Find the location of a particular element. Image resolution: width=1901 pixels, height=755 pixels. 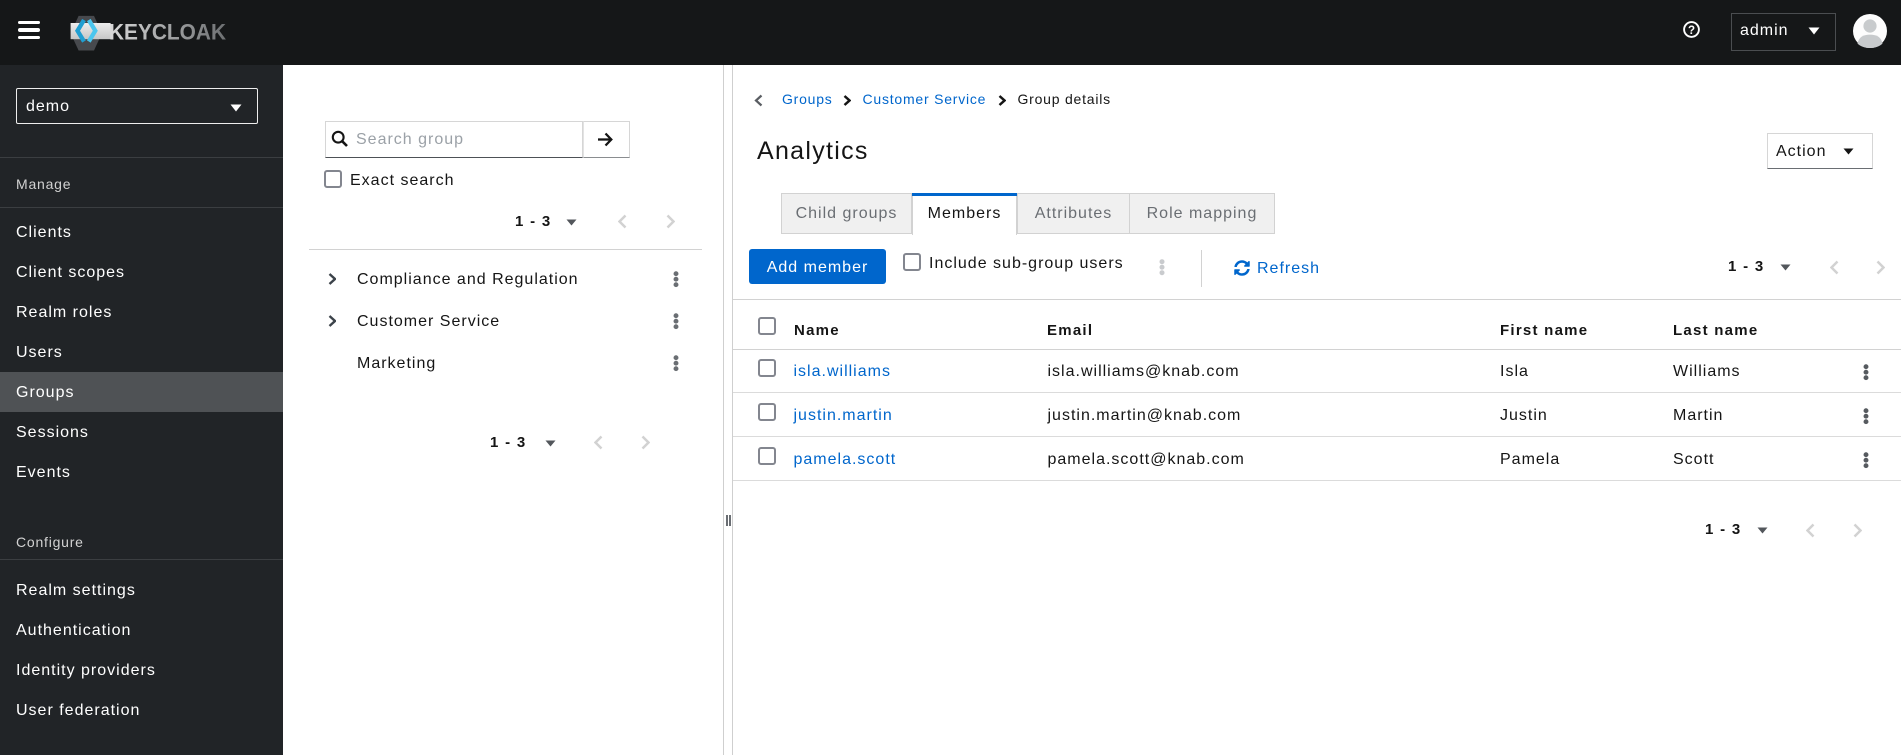

svg-text: KEYCLOAK is located at coordinates (167, 32).